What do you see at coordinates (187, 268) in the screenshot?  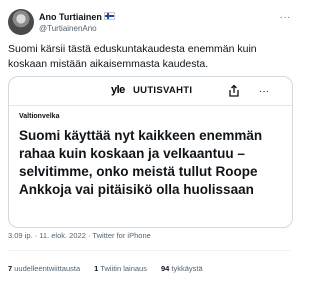 I see `likes-label: tykkäystä` at bounding box center [187, 268].